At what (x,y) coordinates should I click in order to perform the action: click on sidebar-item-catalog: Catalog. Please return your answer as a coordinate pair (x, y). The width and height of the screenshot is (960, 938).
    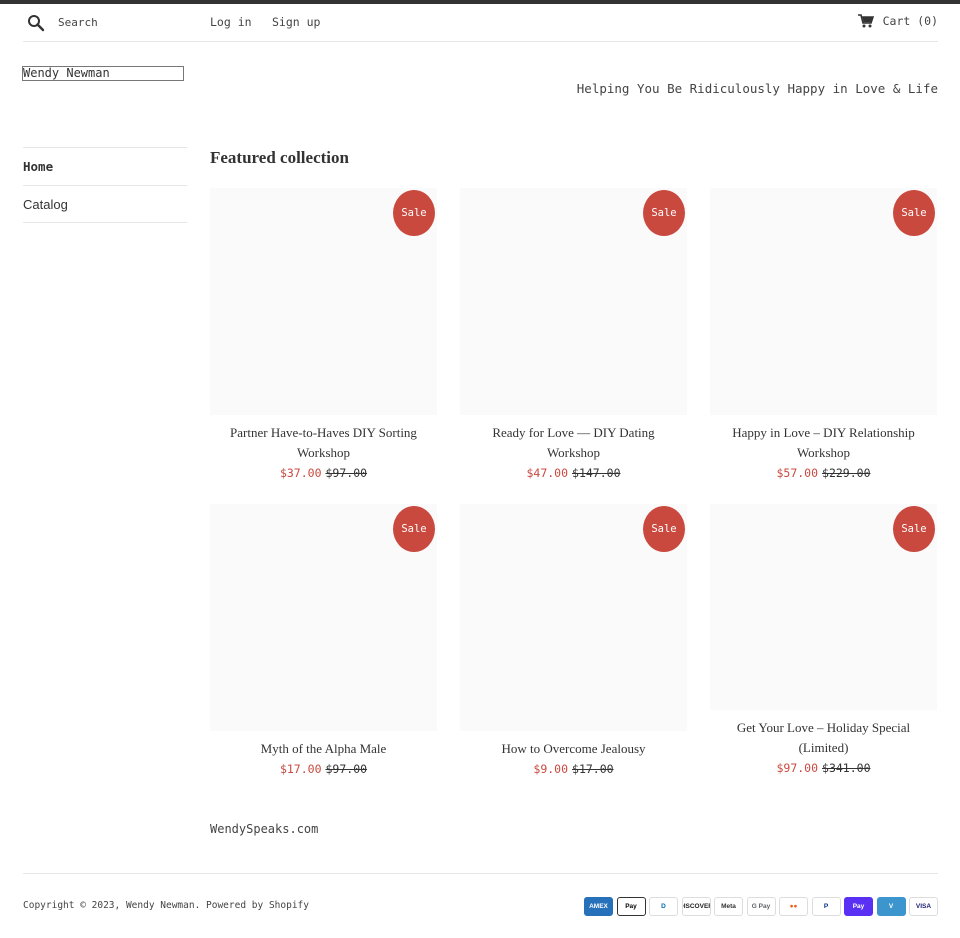
    Looking at the image, I should click on (105, 204).